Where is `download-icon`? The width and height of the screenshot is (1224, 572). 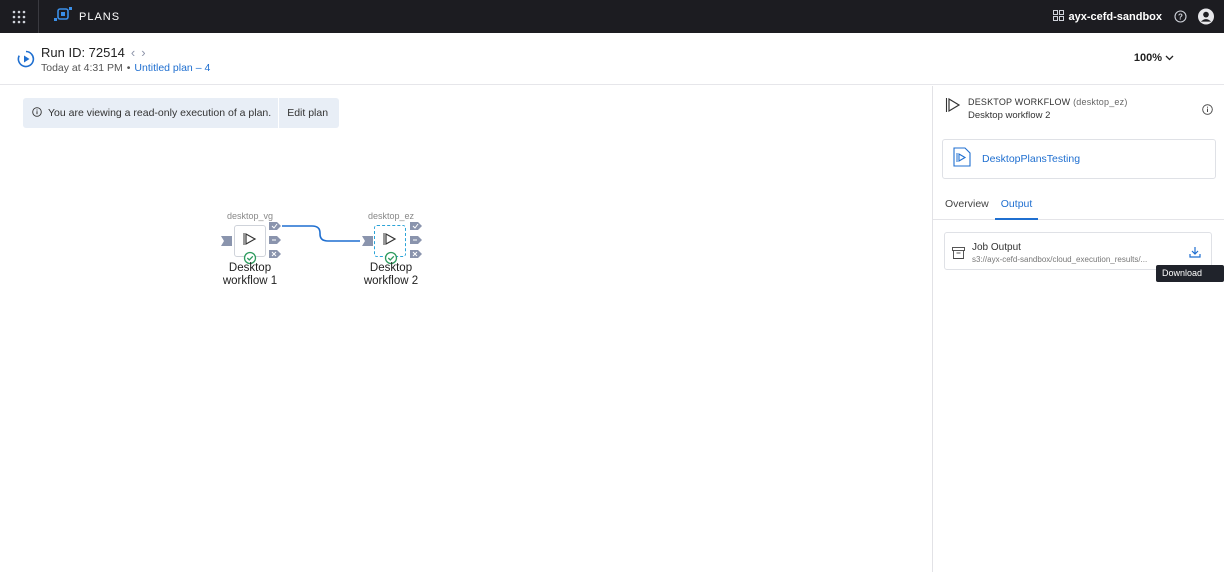 download-icon is located at coordinates (1195, 254).